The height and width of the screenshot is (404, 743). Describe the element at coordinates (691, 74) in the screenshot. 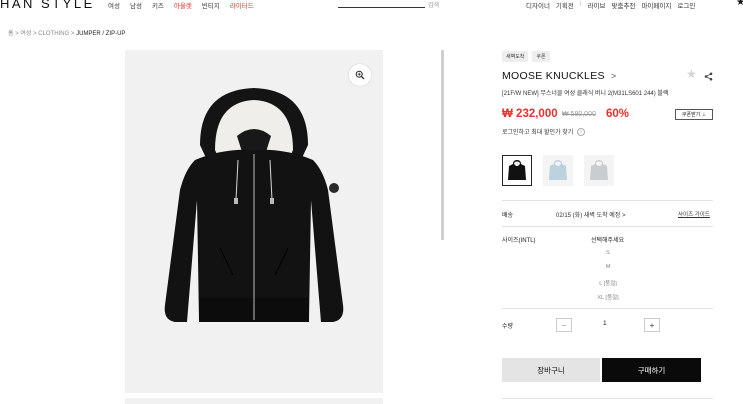

I see `wishlist-star-icon: ★` at that location.